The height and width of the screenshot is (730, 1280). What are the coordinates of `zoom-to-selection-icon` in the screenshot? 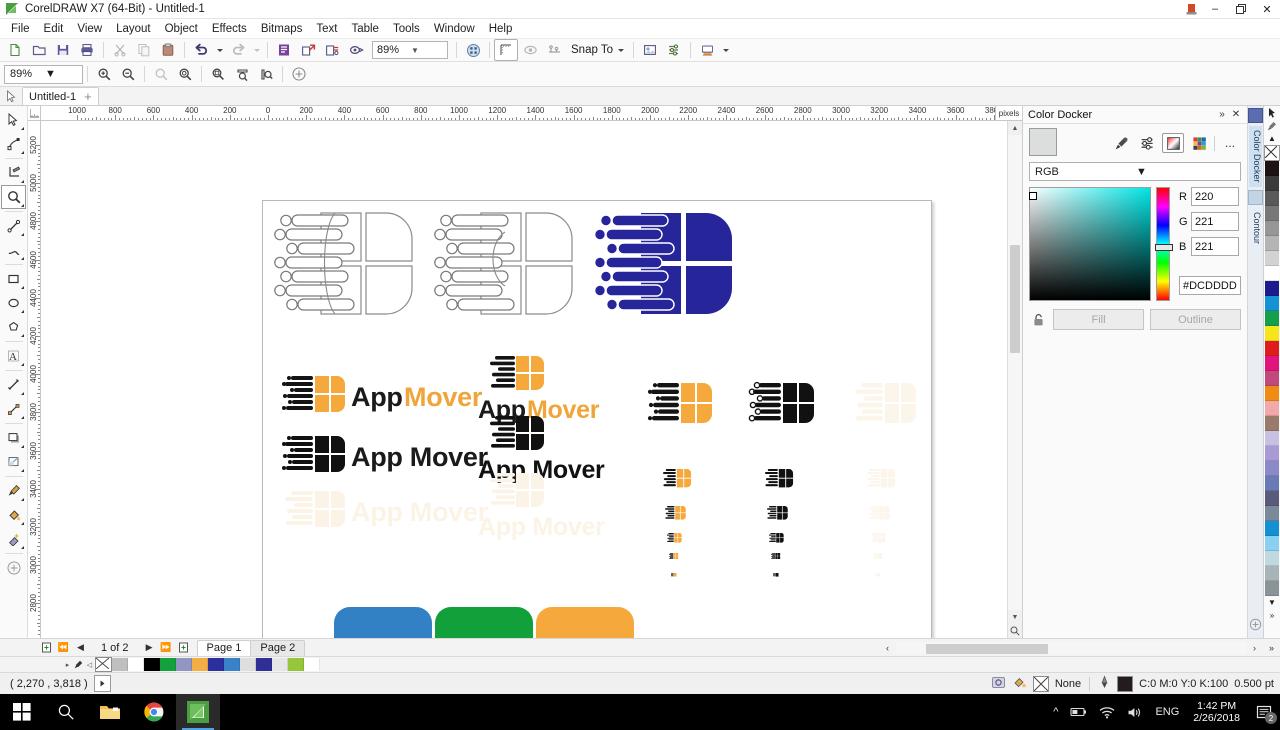 It's located at (161, 74).